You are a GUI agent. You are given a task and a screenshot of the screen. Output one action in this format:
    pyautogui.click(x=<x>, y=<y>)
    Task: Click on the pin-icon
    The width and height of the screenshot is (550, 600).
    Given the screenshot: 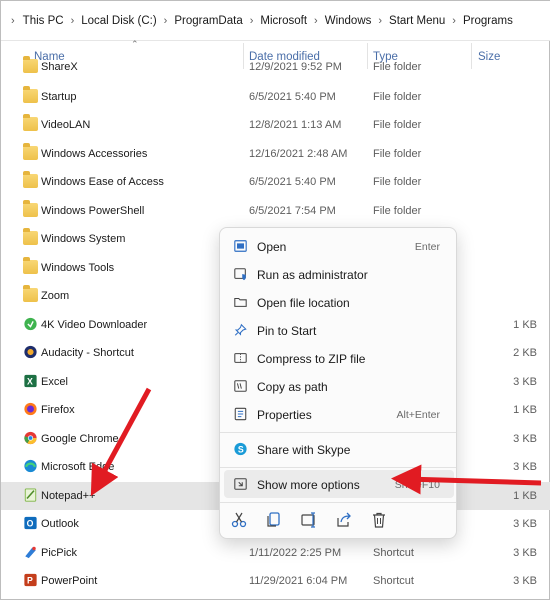 What is the action you would take?
    pyautogui.click(x=240, y=329)
    